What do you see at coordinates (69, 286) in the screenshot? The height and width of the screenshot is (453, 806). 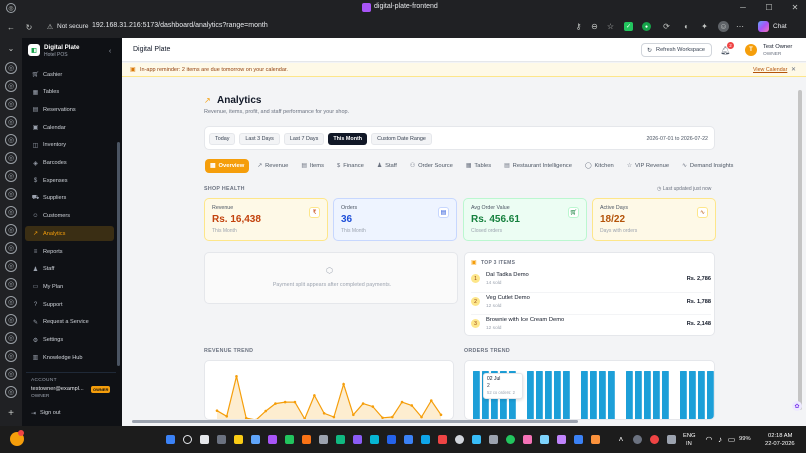 I see `sidebar-item-my-plan: ▭ My Plan` at bounding box center [69, 286].